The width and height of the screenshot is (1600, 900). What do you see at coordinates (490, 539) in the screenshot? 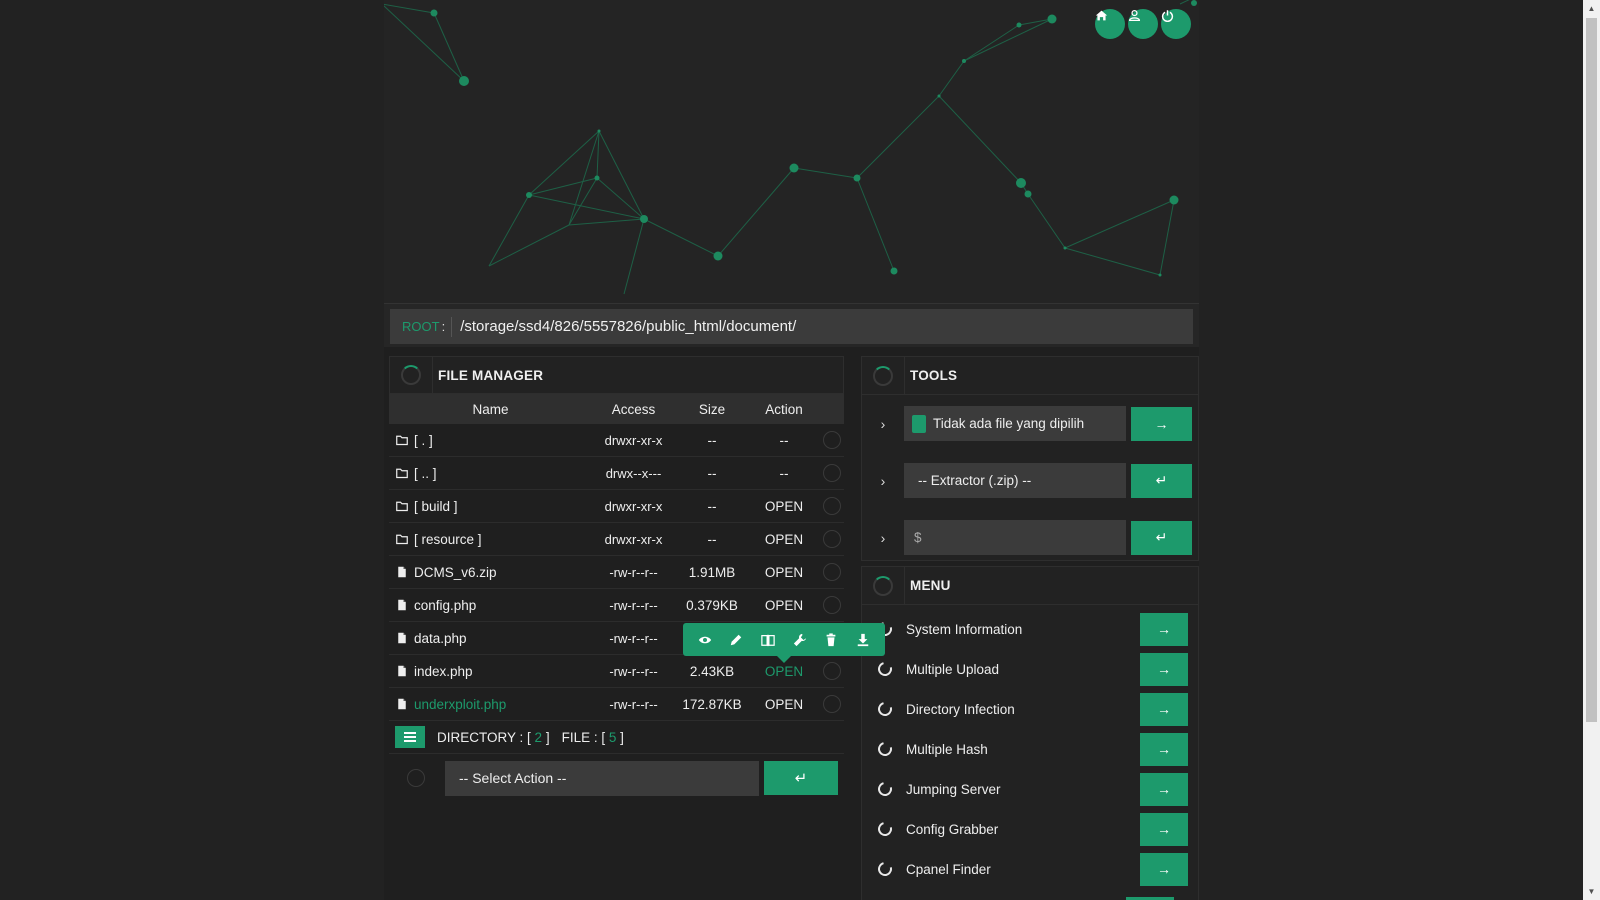
I see `file-name-cell: [ resource ]` at bounding box center [490, 539].